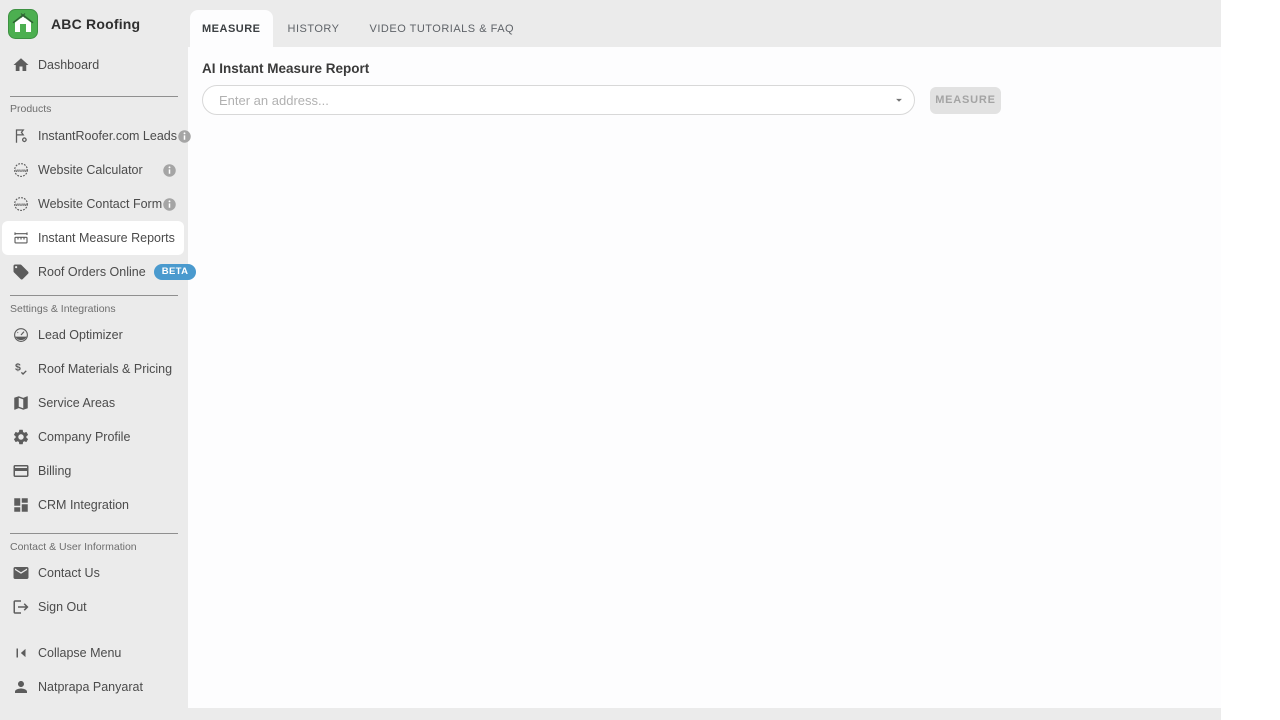  What do you see at coordinates (94, 471) in the screenshot?
I see `sidebar-item-billing: Billing` at bounding box center [94, 471].